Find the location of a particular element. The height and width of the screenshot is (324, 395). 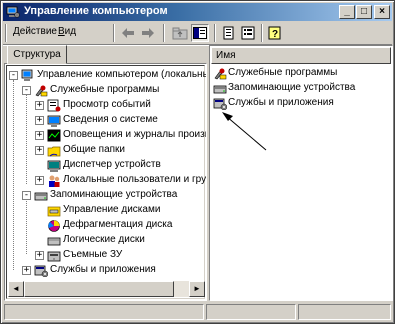

tree-item: + Локальные пользователи и группы is located at coordinates (106, 180).